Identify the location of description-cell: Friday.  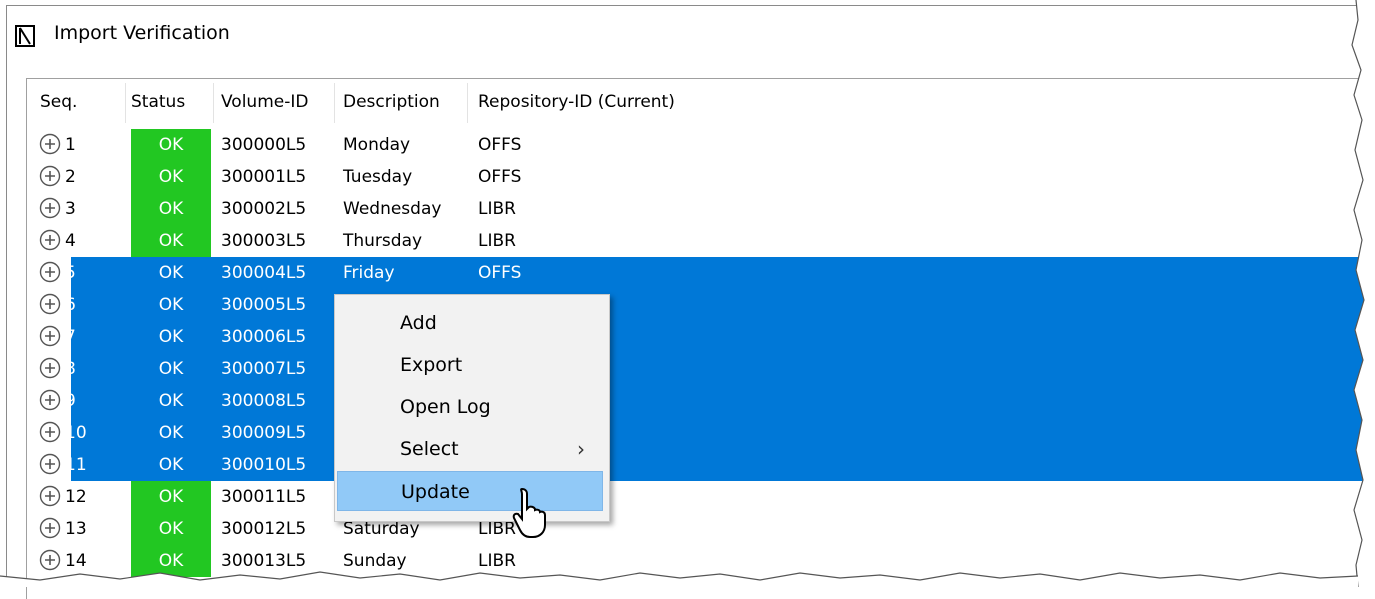
(369, 273).